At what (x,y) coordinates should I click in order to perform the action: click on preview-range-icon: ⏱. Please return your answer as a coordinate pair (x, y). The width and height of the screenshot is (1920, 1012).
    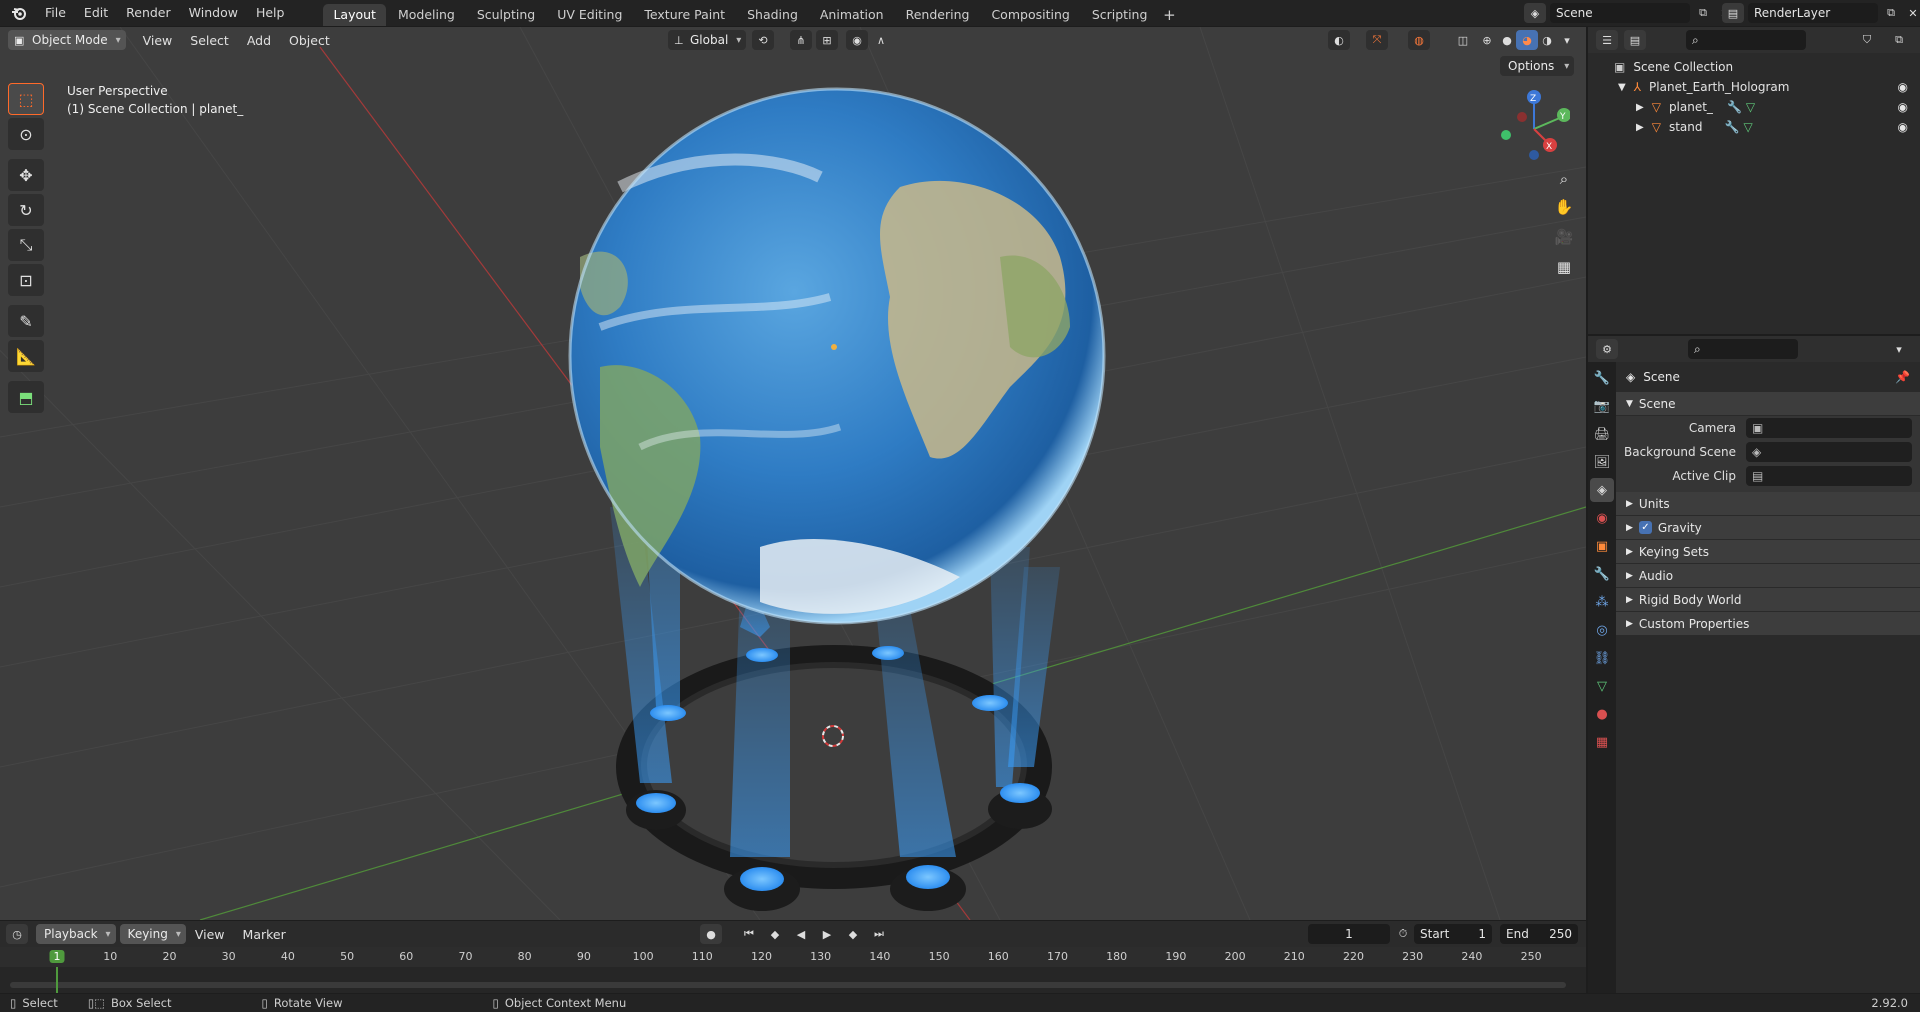
    Looking at the image, I should click on (1403, 934).